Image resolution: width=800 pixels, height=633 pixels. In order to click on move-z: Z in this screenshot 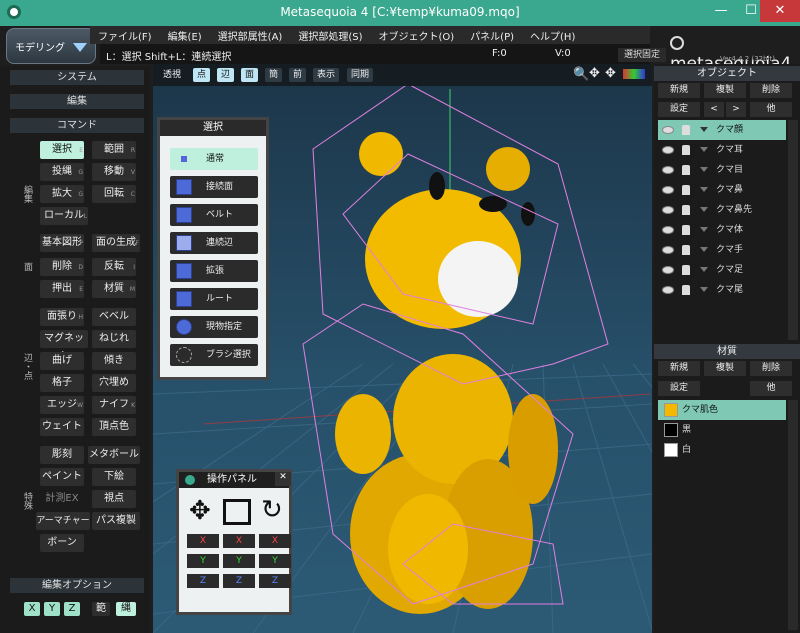, I will do `click(203, 581)`.